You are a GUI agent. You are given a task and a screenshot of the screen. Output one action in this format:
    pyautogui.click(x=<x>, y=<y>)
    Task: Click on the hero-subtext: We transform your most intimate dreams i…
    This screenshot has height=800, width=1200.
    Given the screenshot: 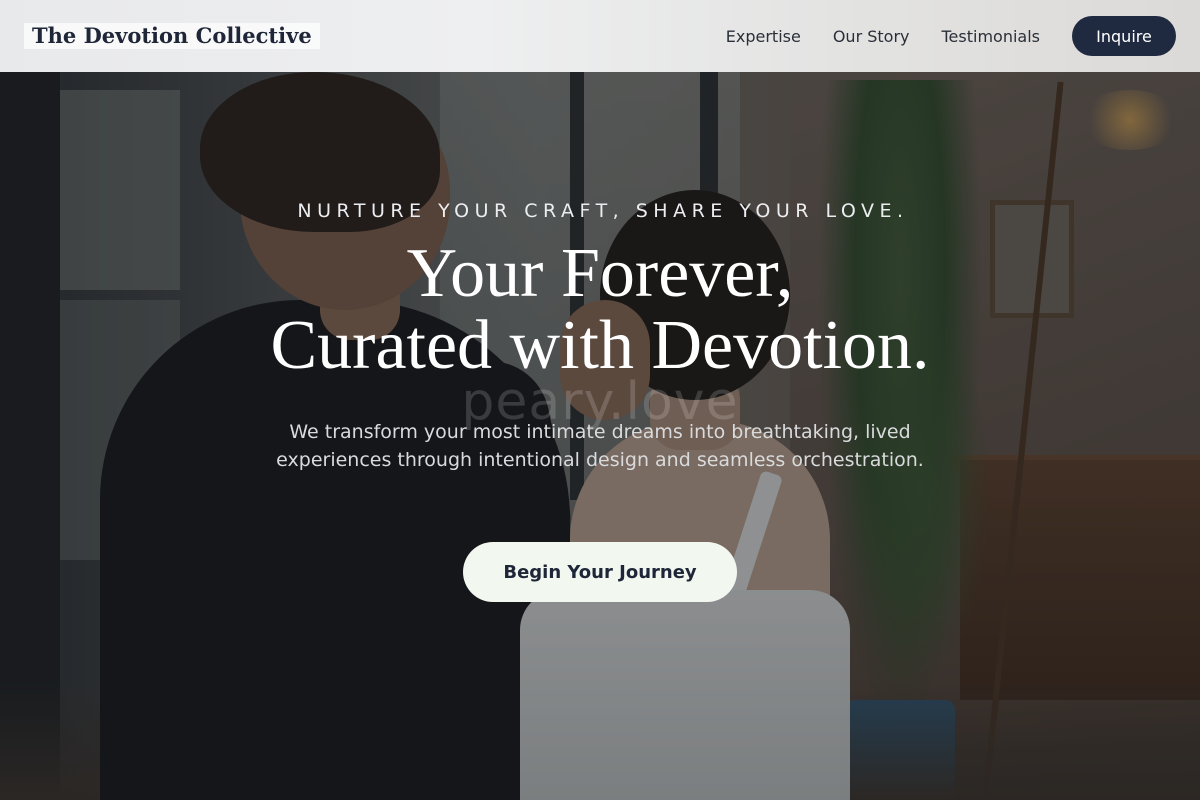 What is the action you would take?
    pyautogui.click(x=600, y=446)
    